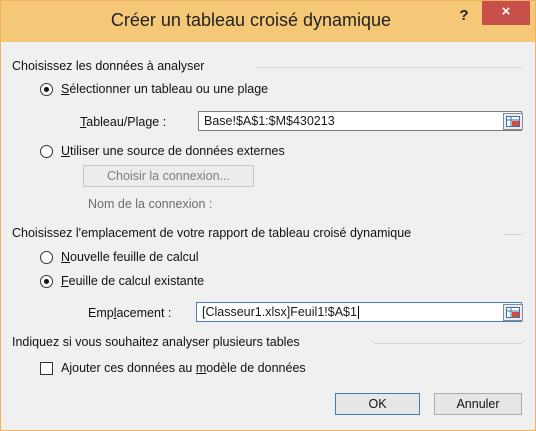 The height and width of the screenshot is (431, 536). Describe the element at coordinates (183, 368) in the screenshot. I see `add-to-data-model-label: Ajouter ces données au modèle de données` at that location.